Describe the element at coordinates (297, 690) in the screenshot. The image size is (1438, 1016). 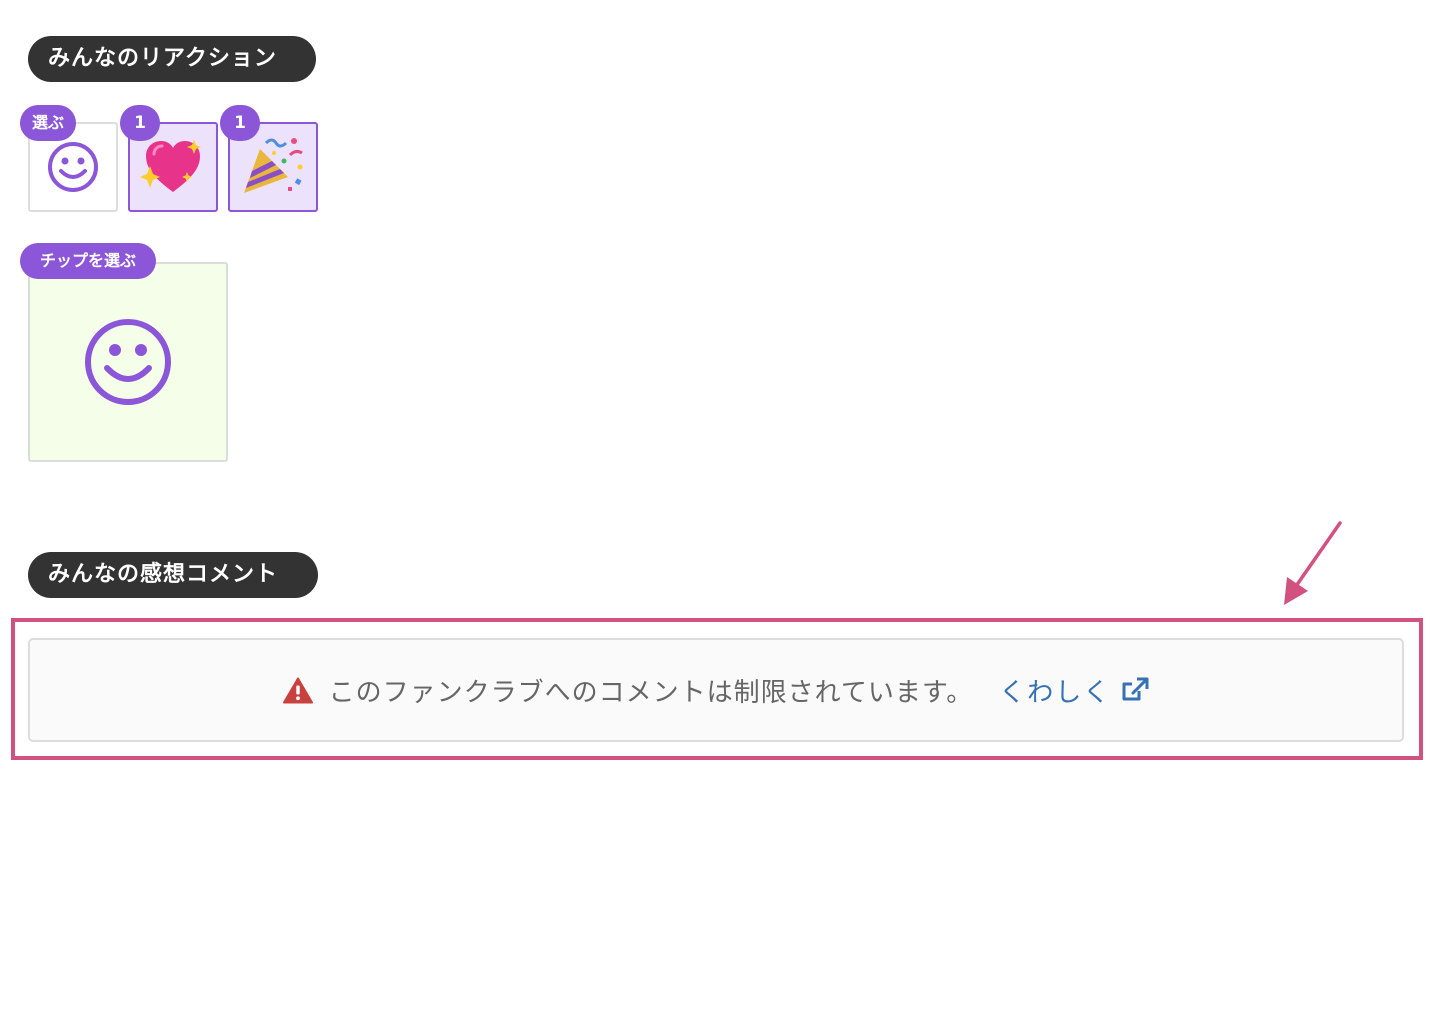
I see `warning-triangle-icon` at that location.